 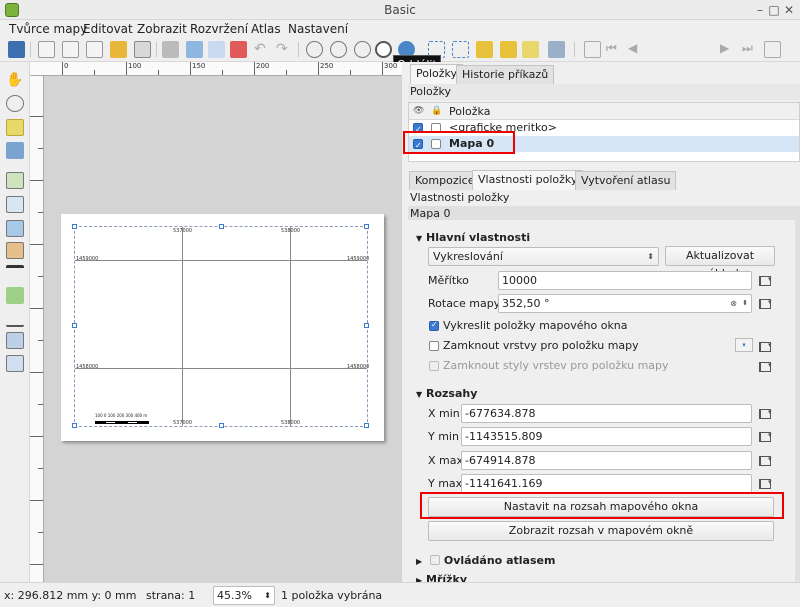 I want to click on expand-arrow-icon: ▶, so click(x=419, y=561).